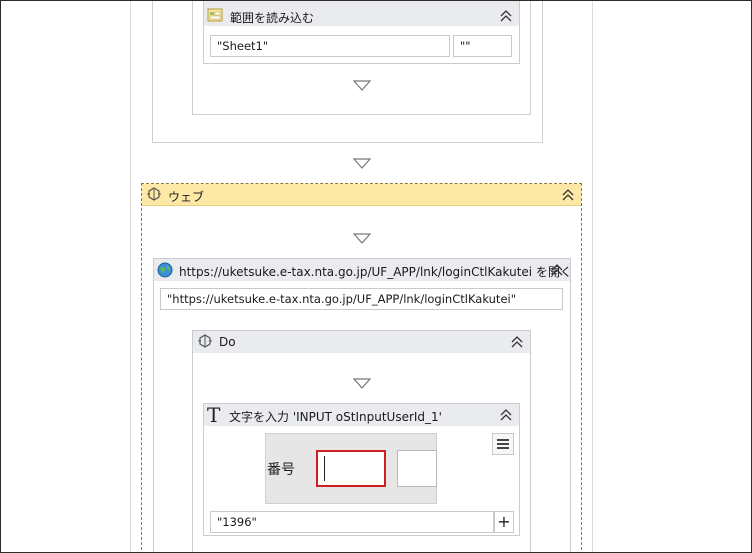 The width and height of the screenshot is (752, 553). Describe the element at coordinates (351, 468) in the screenshot. I see `preview-highlighted-input` at that location.